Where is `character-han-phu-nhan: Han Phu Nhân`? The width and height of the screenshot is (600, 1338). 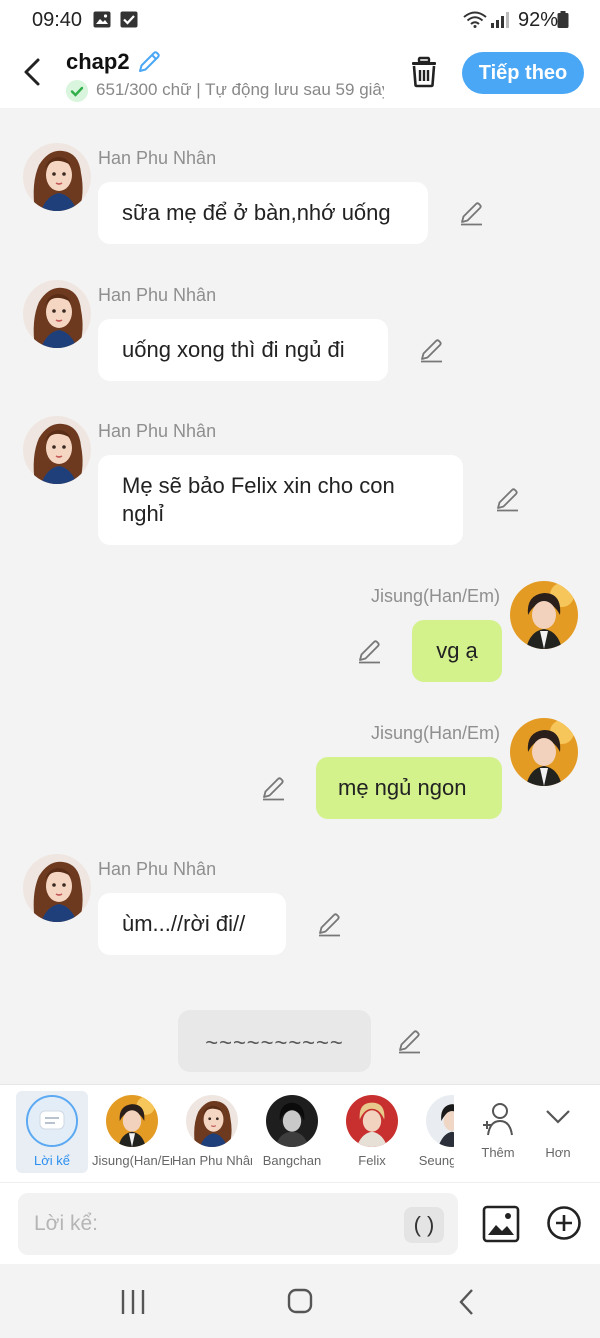
character-han-phu-nhan: Han Phu Nhân is located at coordinates (212, 1132).